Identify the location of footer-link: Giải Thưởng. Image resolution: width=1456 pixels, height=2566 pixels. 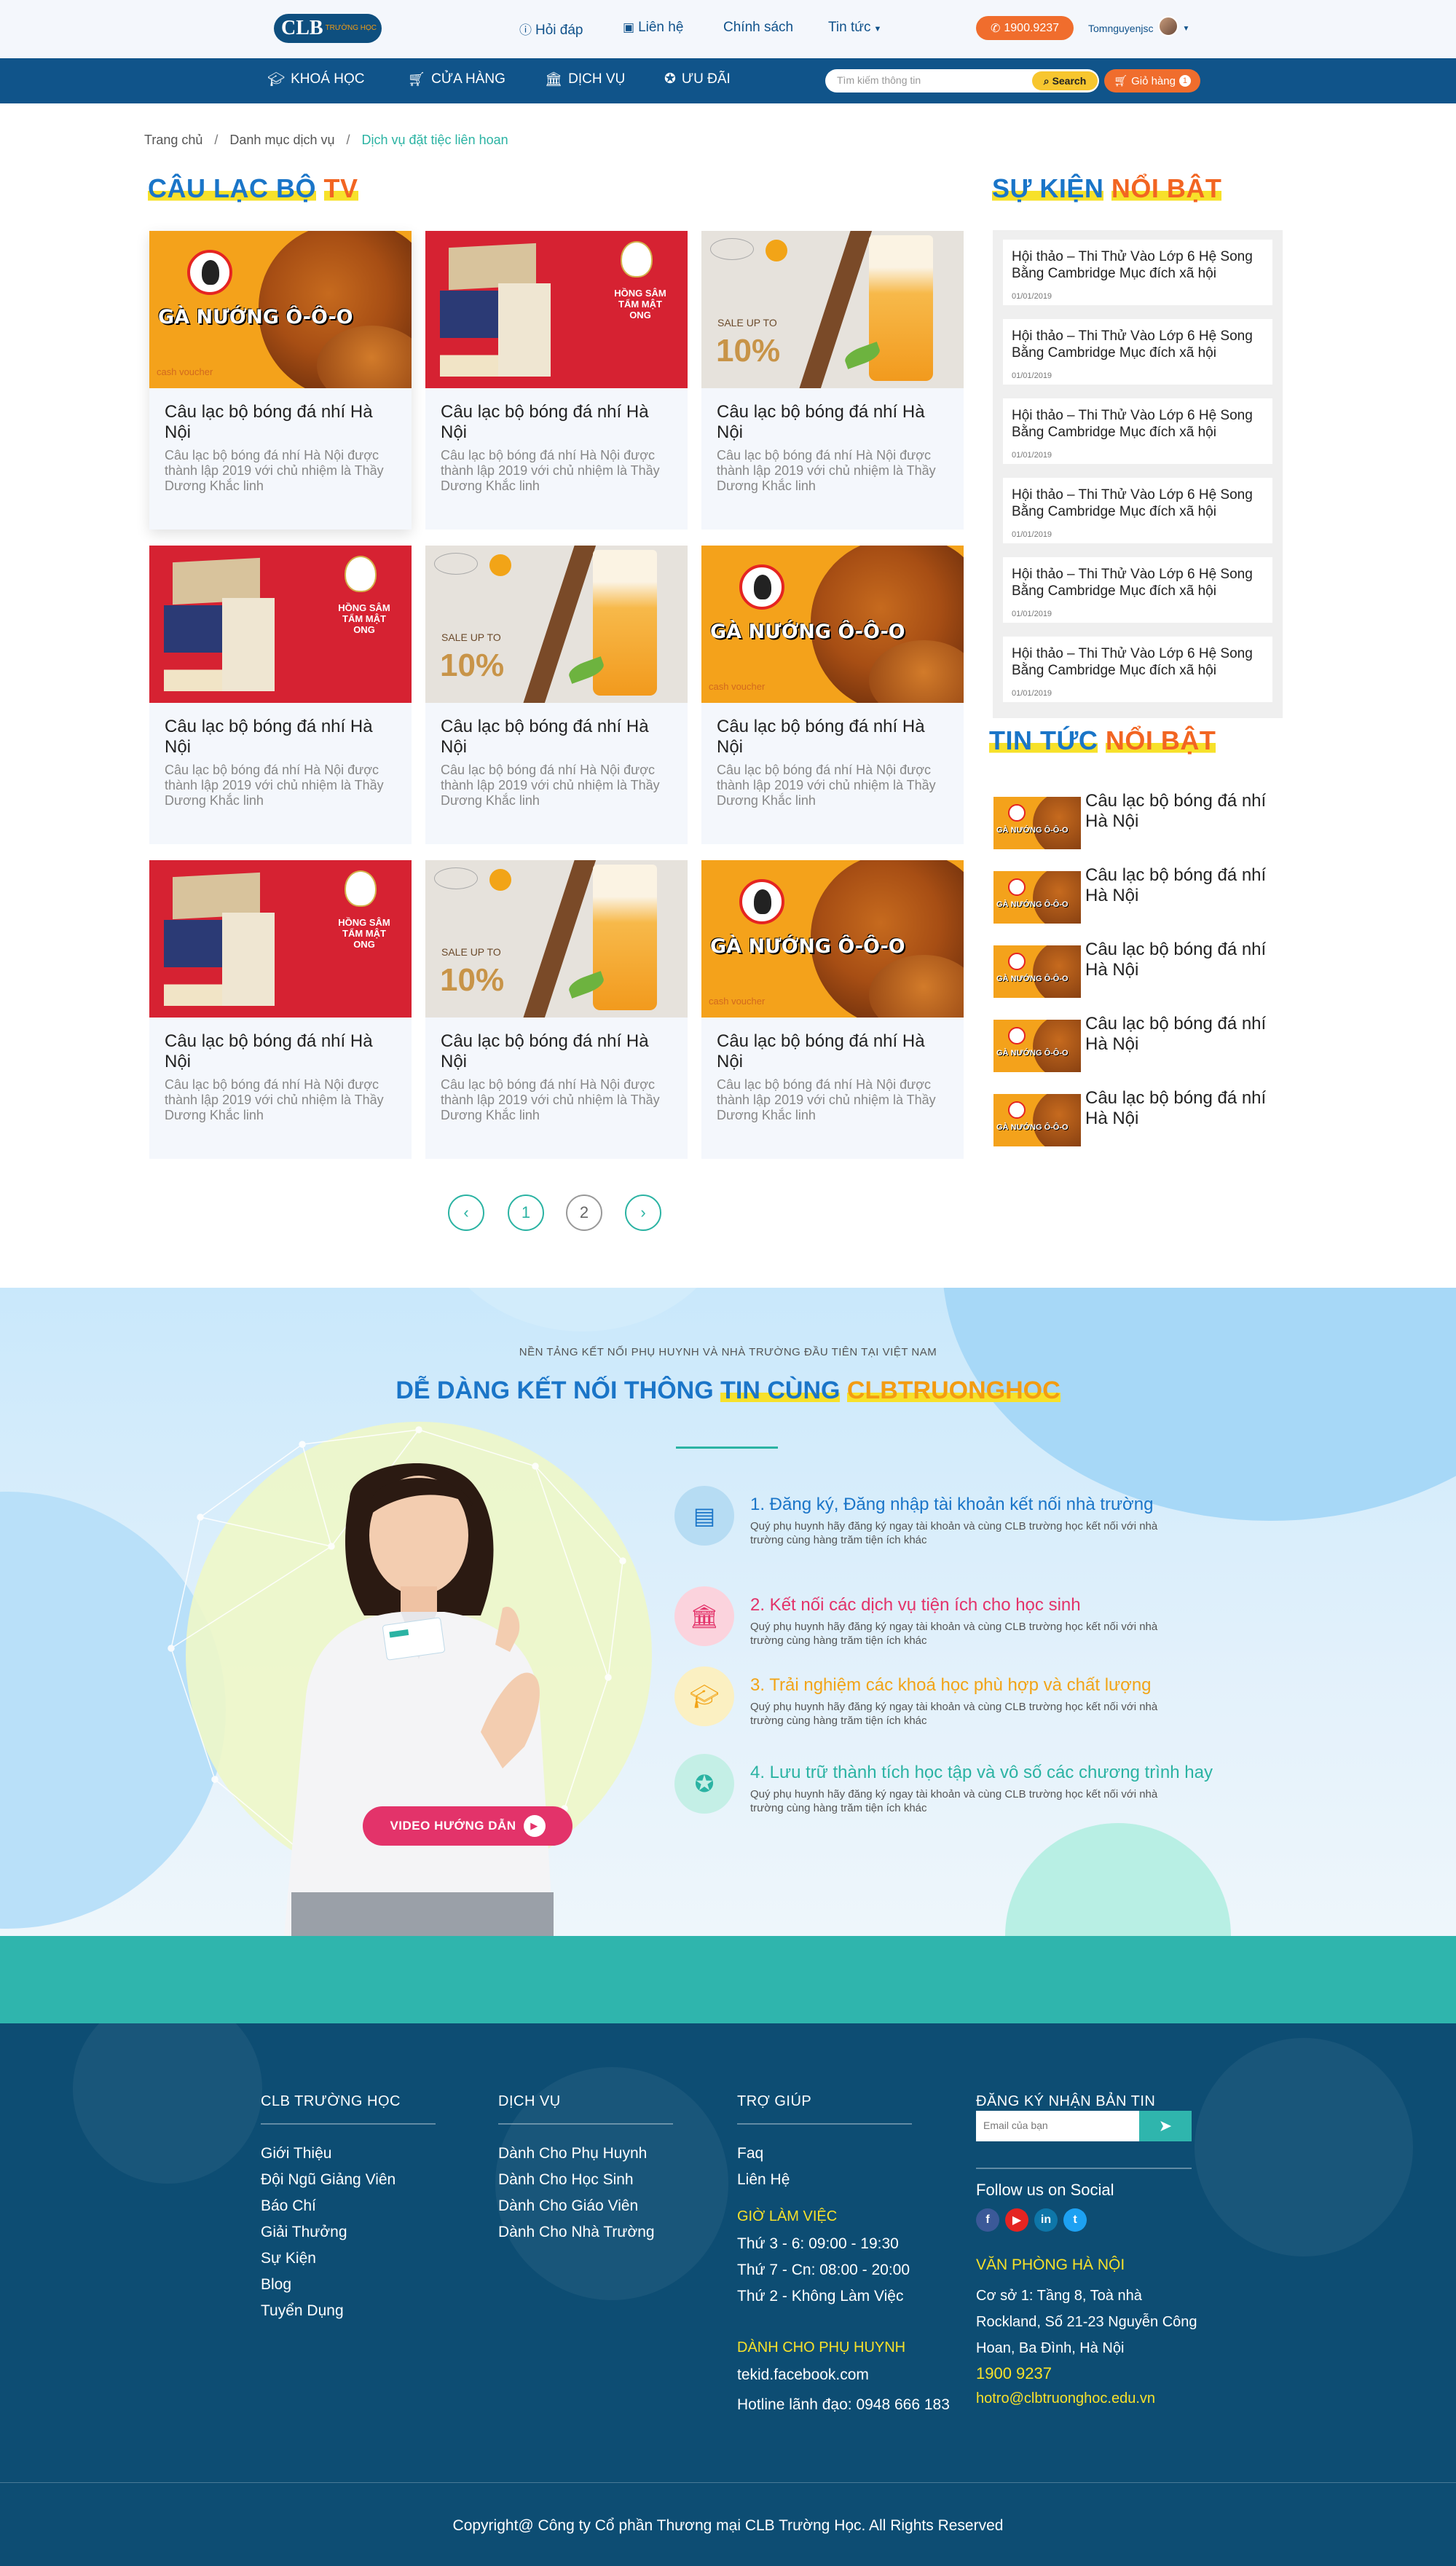
(304, 2232).